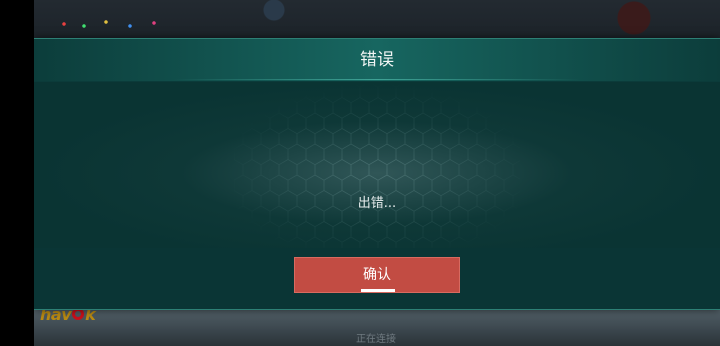 Image resolution: width=720 pixels, height=346 pixels. I want to click on string-lights, so click(114, 24).